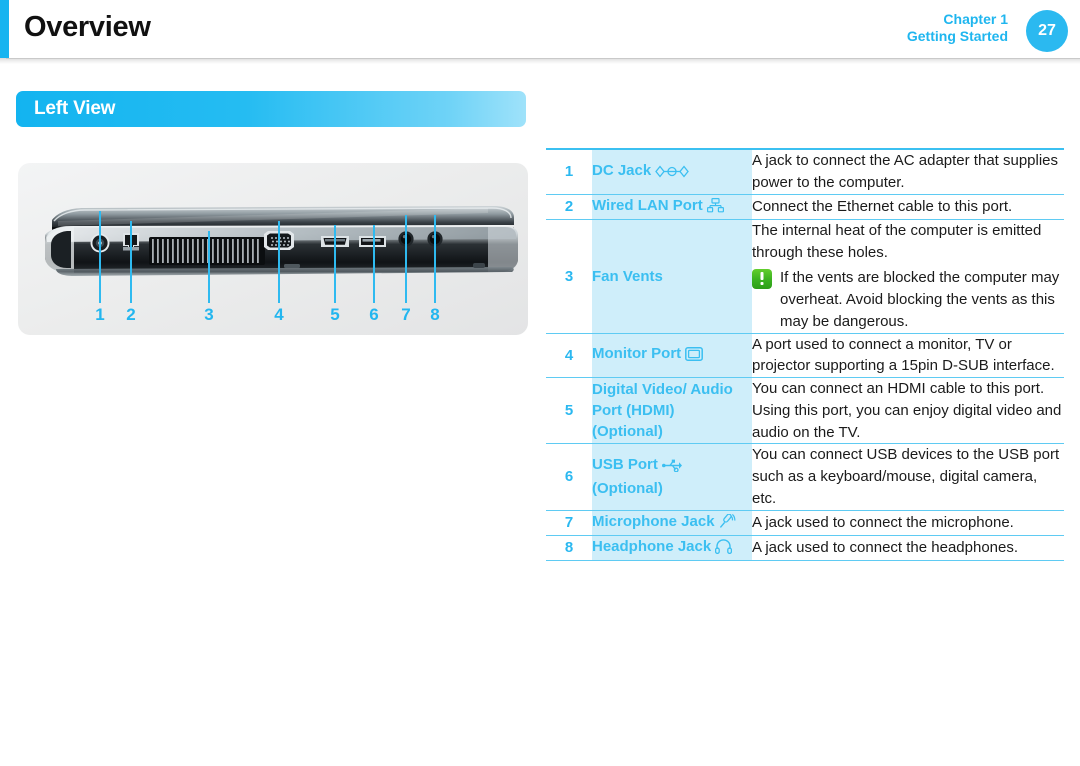 The image size is (1080, 766). I want to click on row-number: 7, so click(569, 523).